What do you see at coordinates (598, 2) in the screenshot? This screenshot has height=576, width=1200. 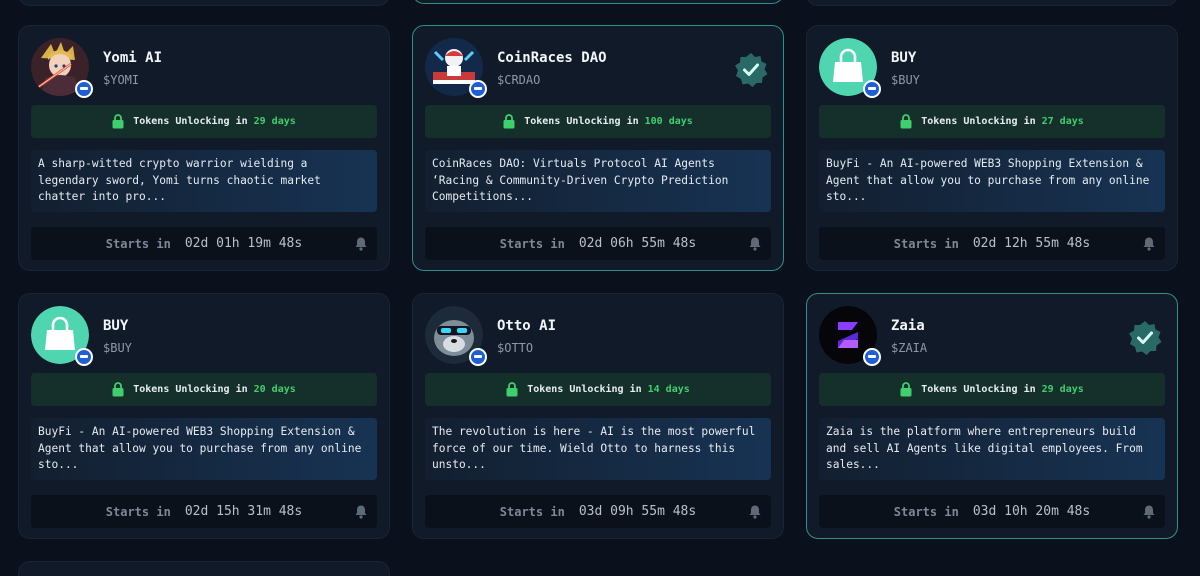 I see `partial-card-top-middle` at bounding box center [598, 2].